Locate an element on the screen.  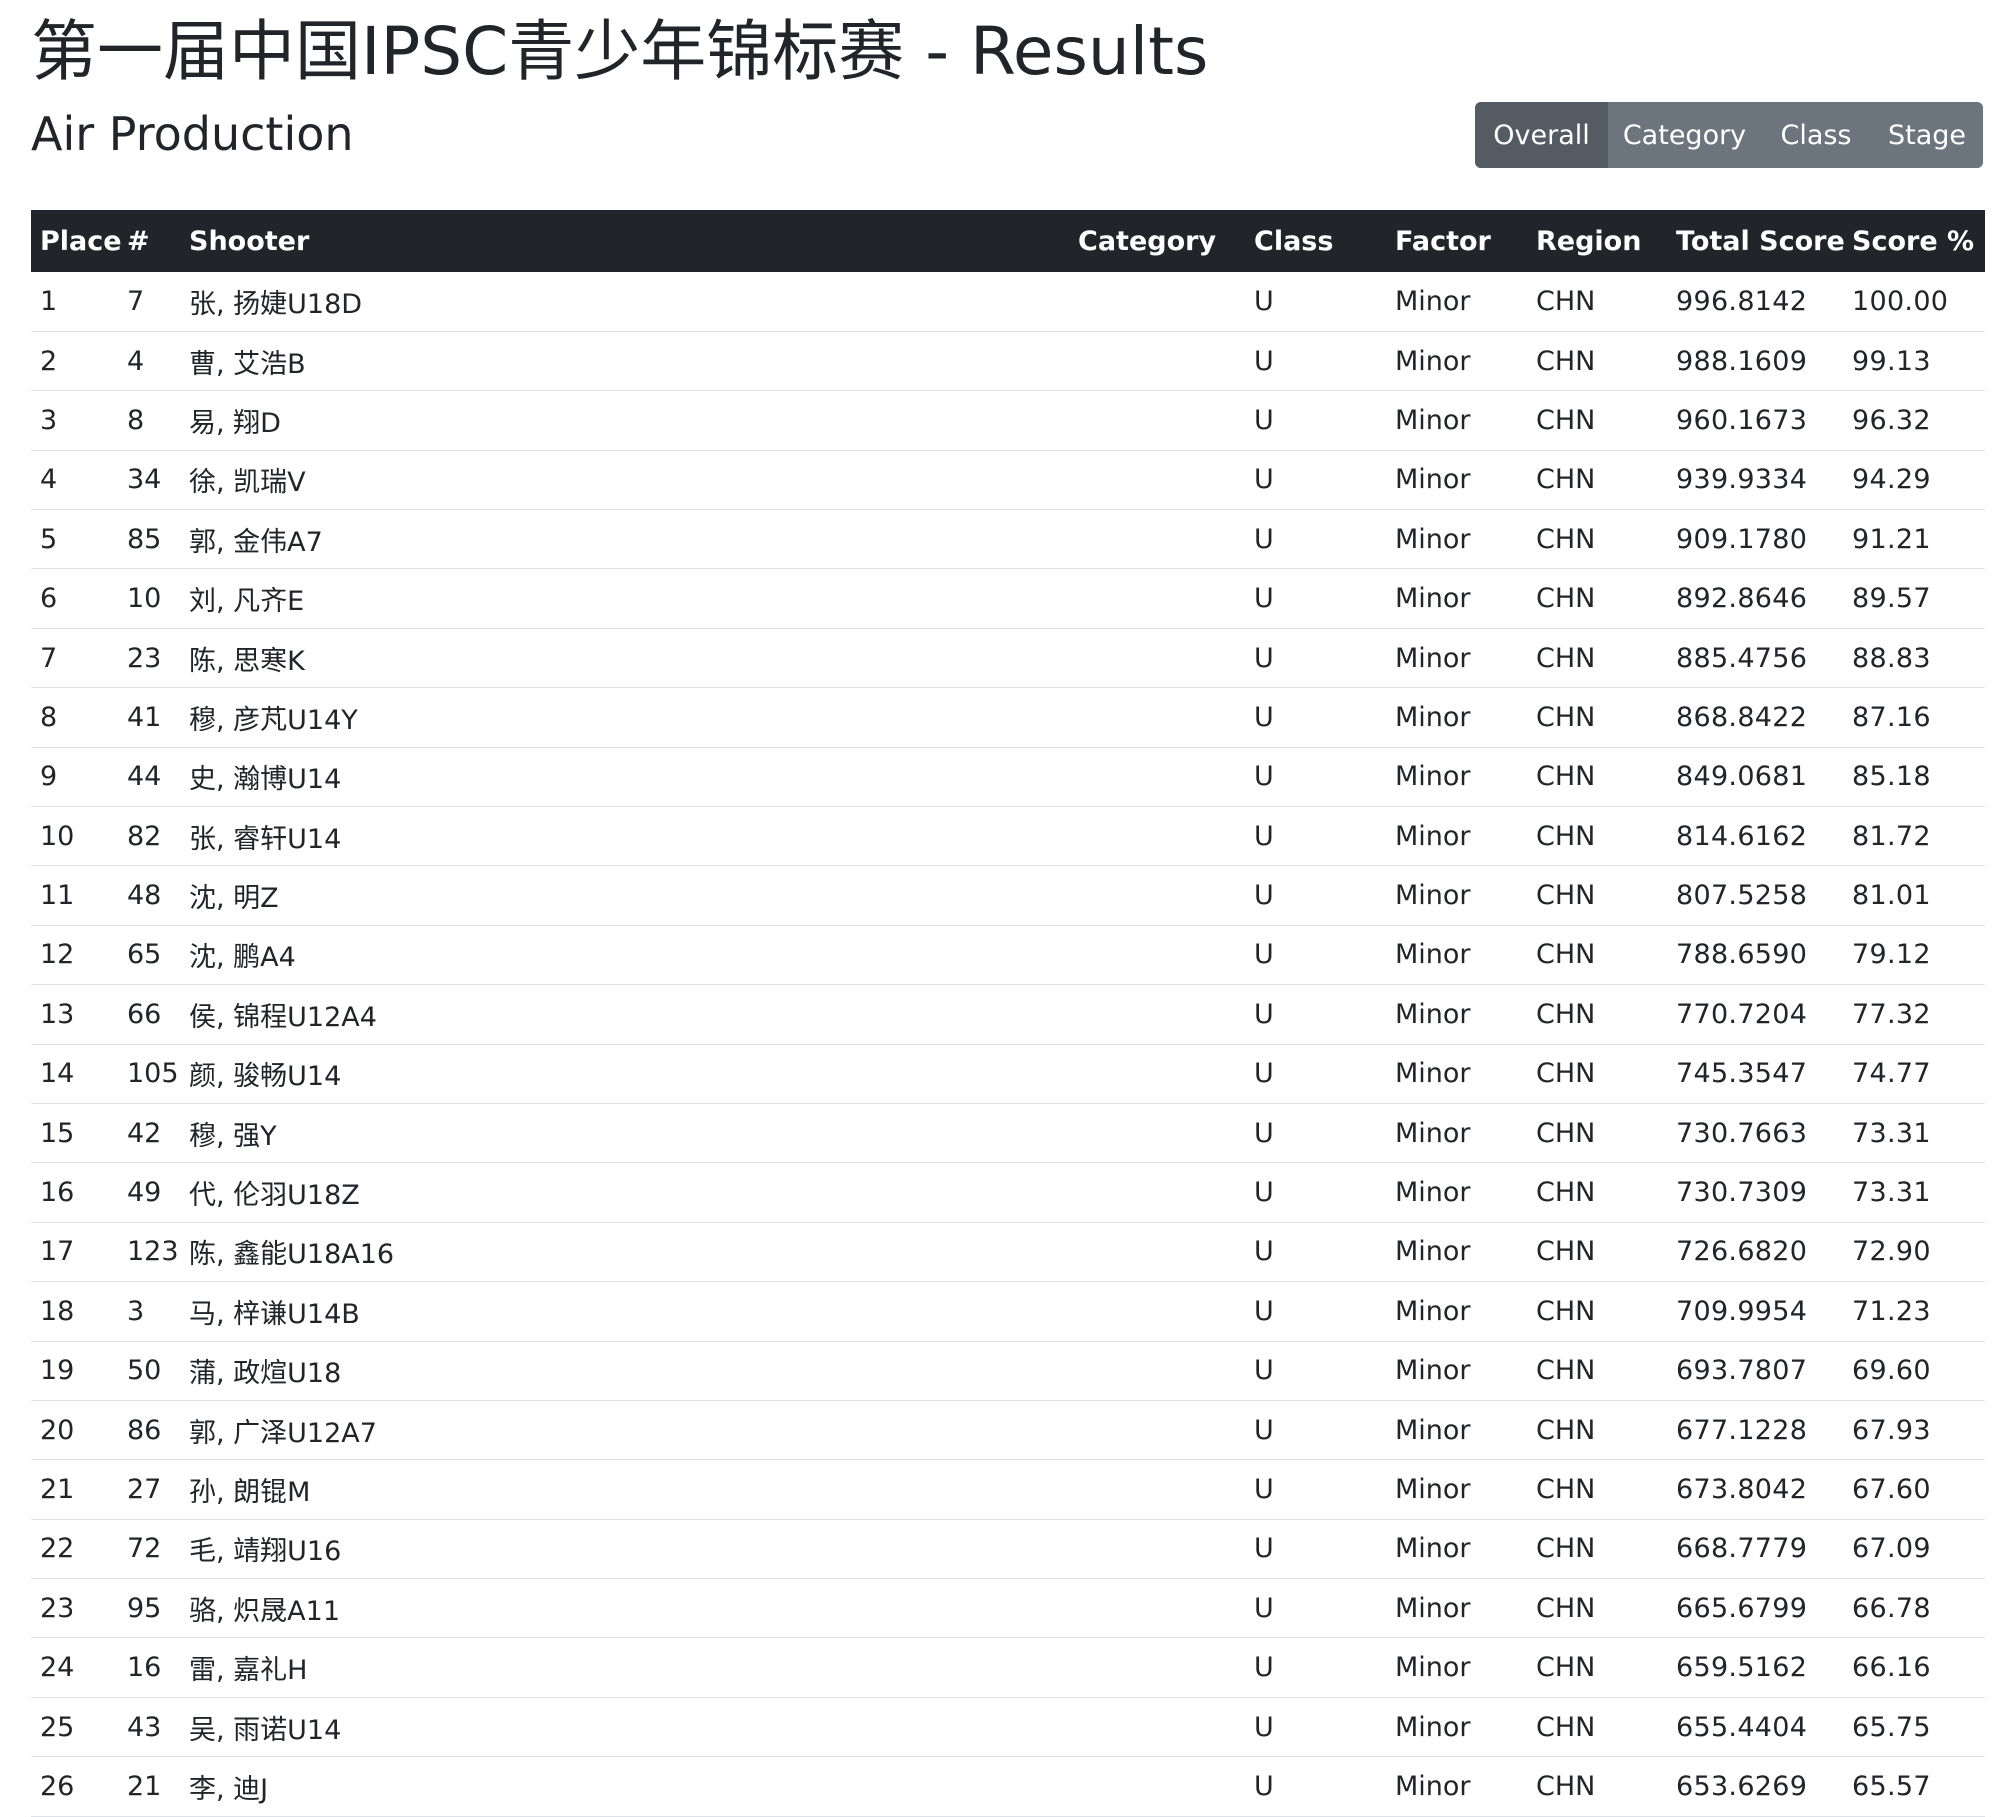
table-row: 10 82 张, 睿轩U14 U Minor CHN 814.6162 81.72 is located at coordinates (1008, 836).